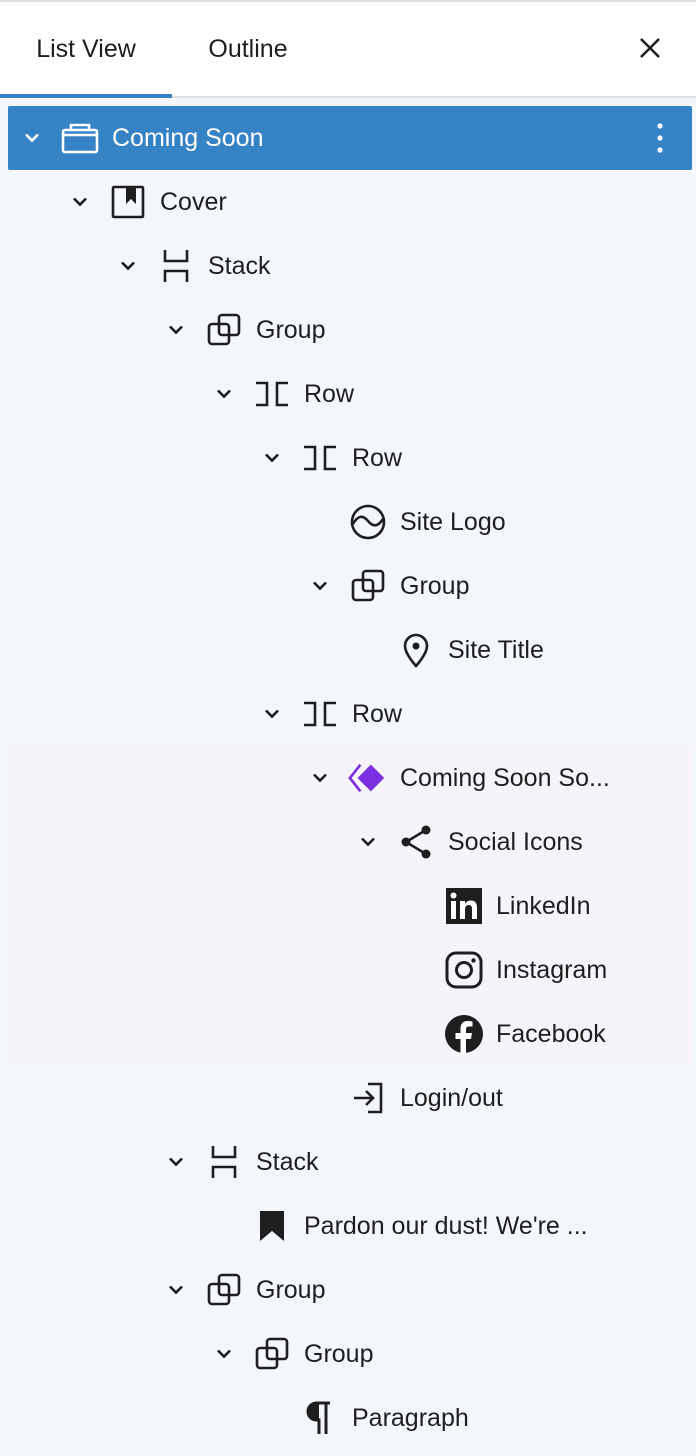 The image size is (696, 1456). Describe the element at coordinates (80, 138) in the screenshot. I see `template-part-icon` at that location.